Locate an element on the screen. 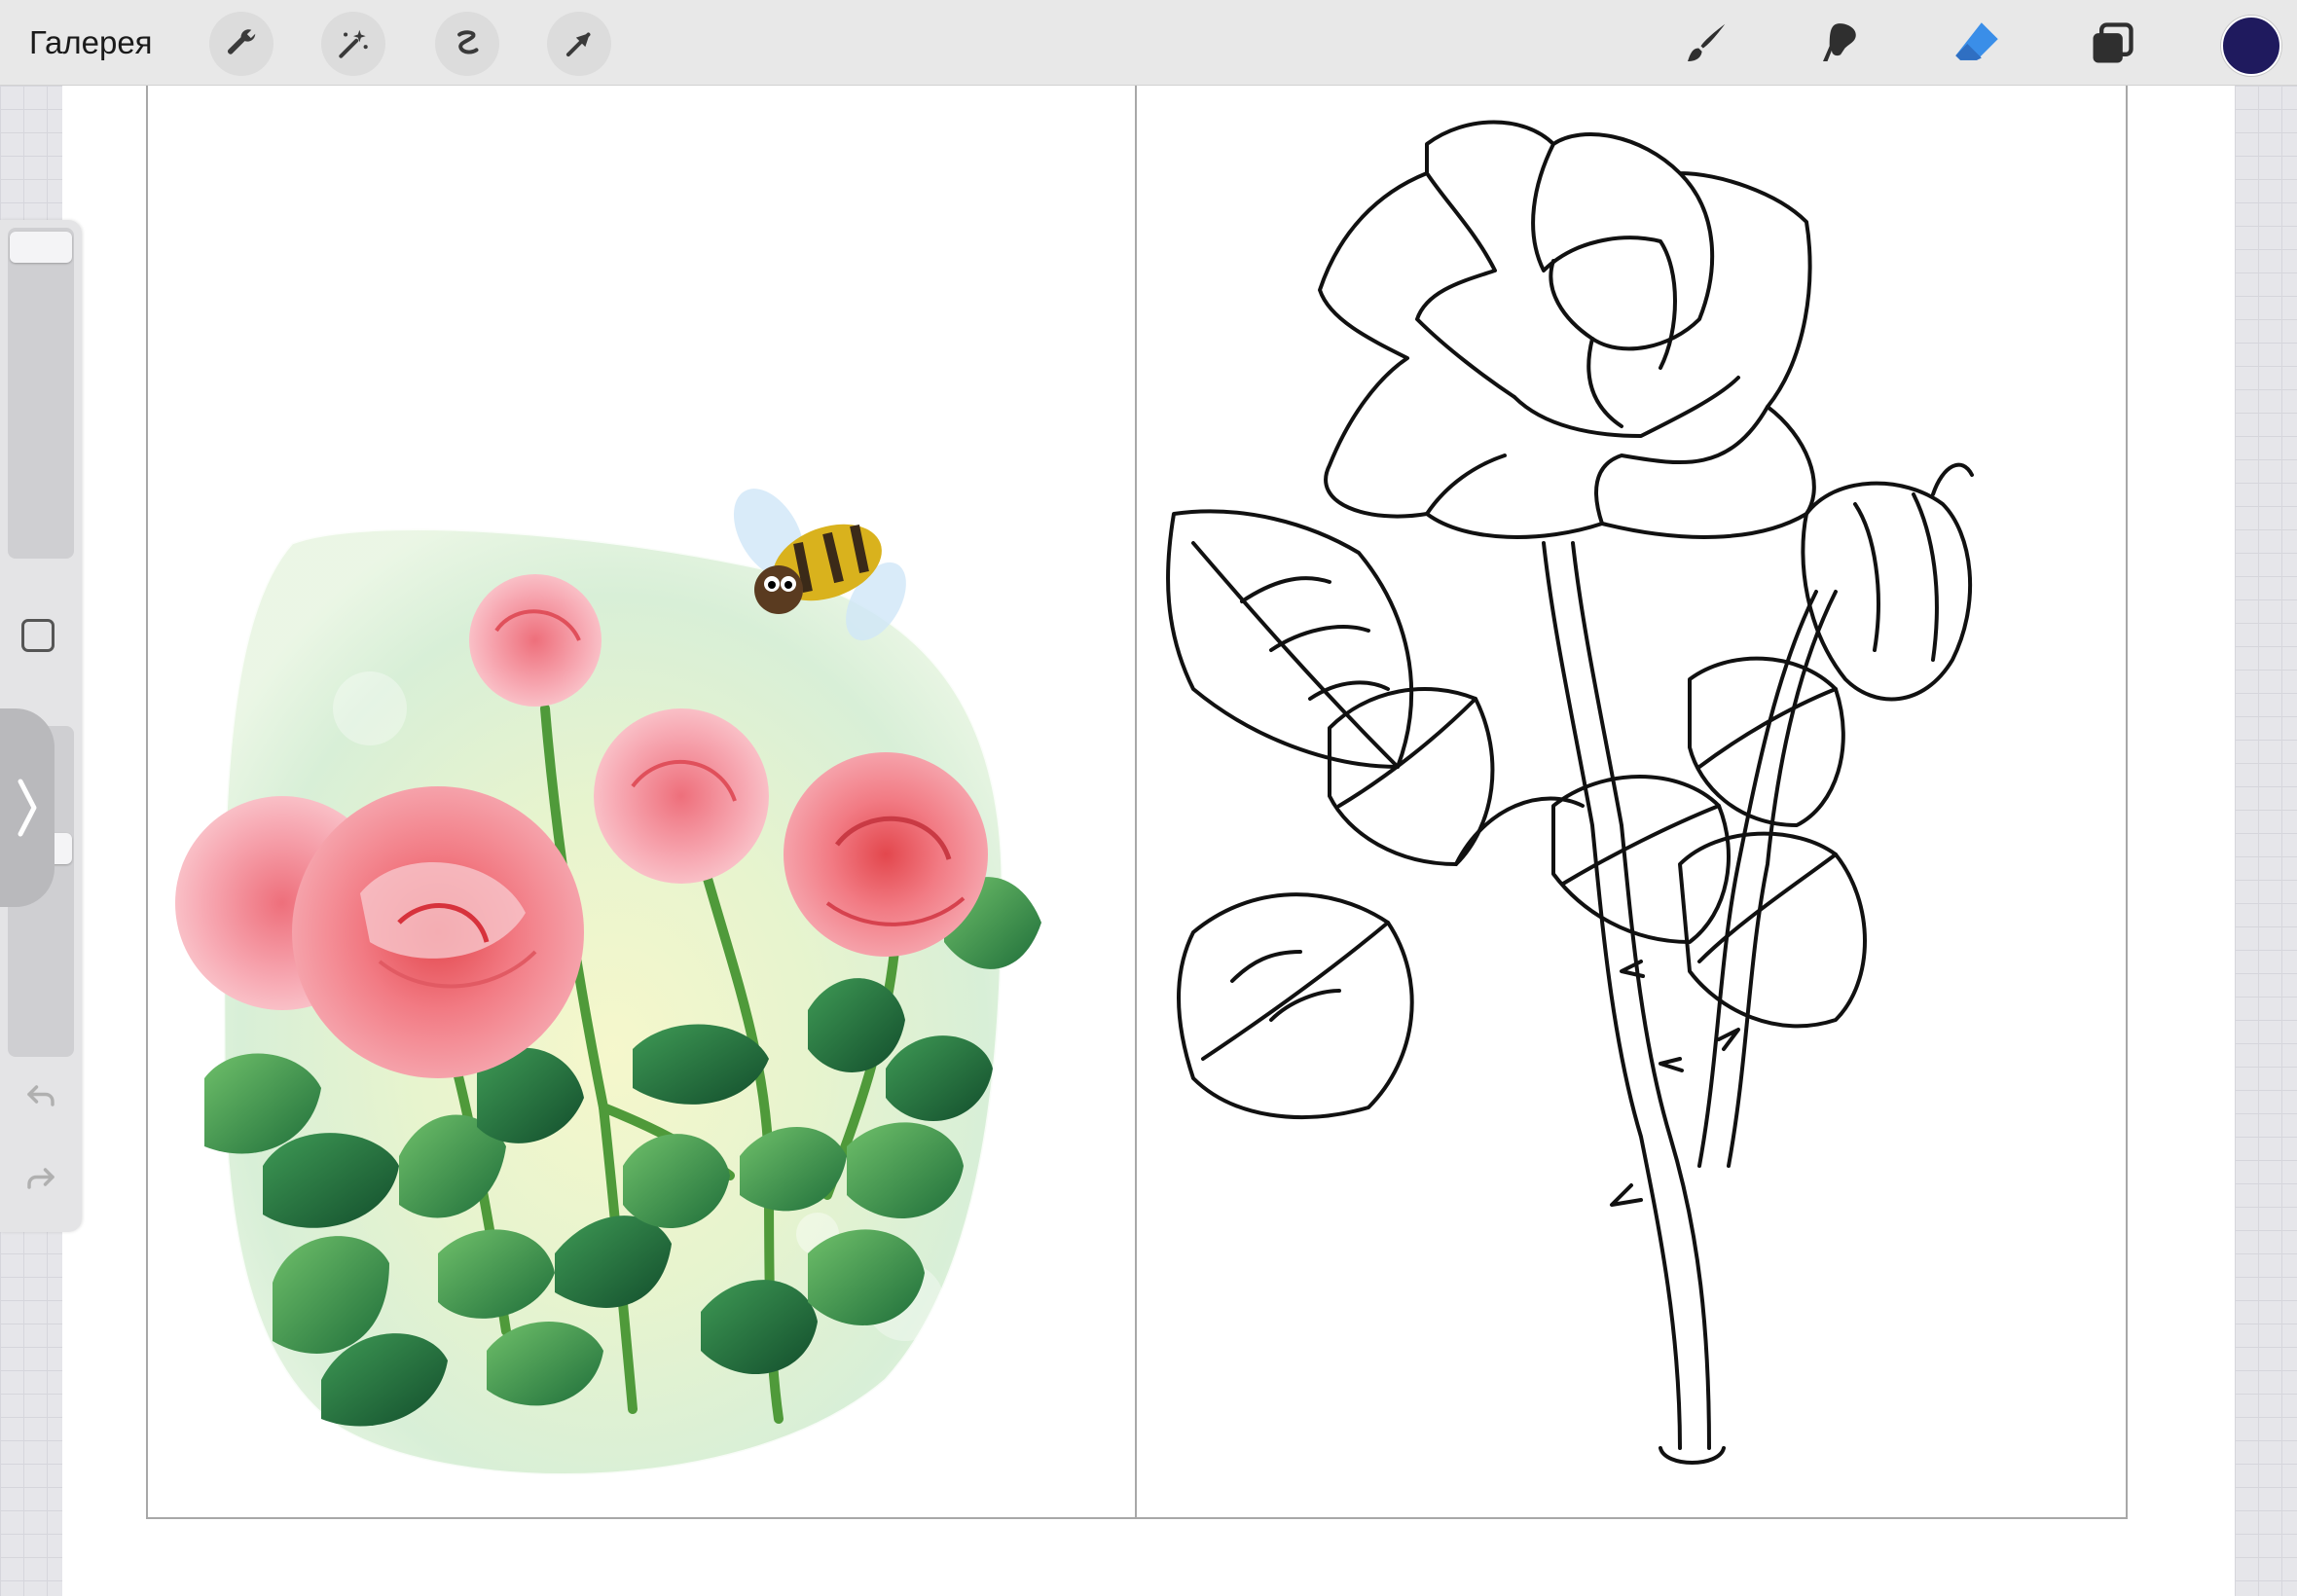 The height and width of the screenshot is (1596, 2297). redo-icon is located at coordinates (41, 1178).